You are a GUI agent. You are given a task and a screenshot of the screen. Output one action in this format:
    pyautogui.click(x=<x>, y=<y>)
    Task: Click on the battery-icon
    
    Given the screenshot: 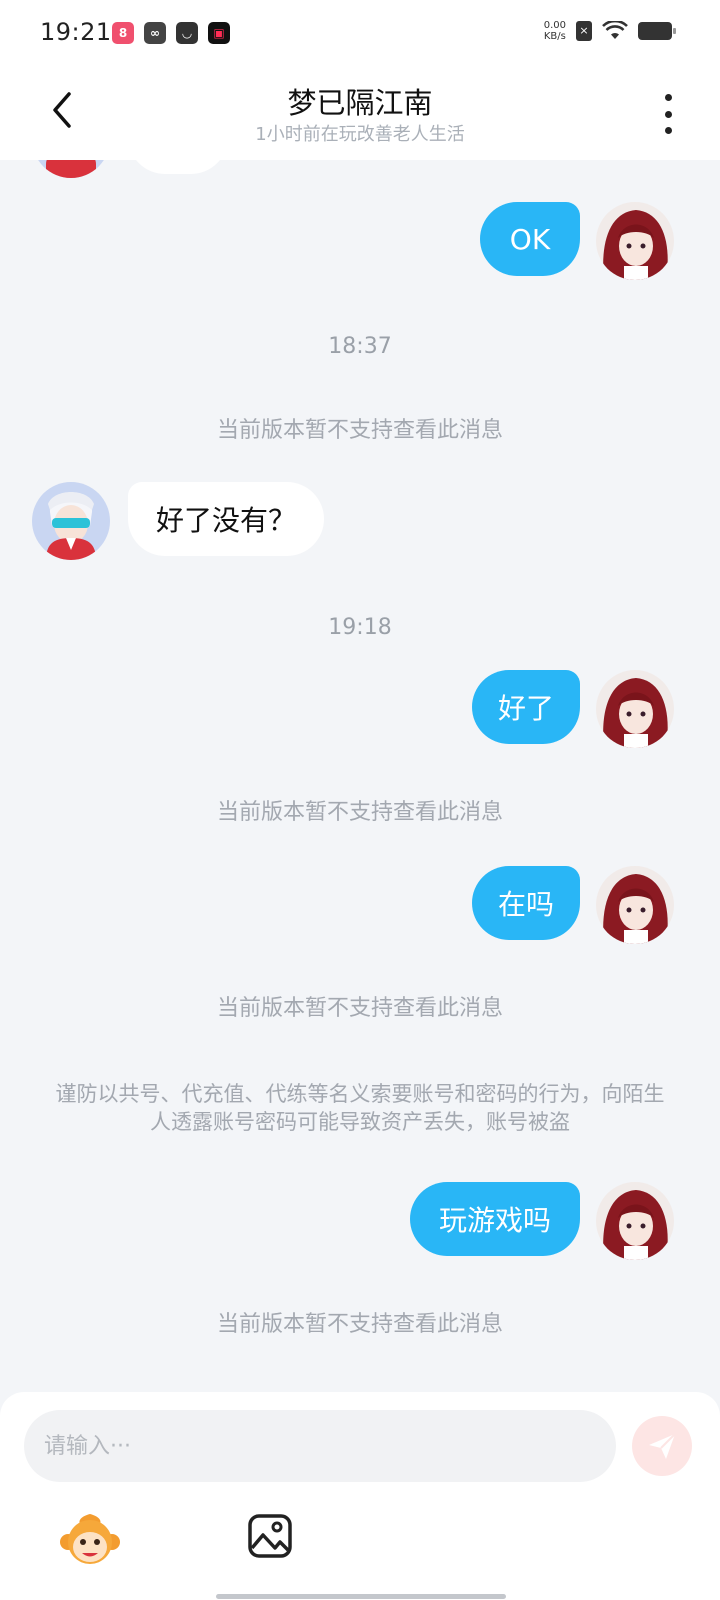 What is the action you would take?
    pyautogui.click(x=657, y=31)
    